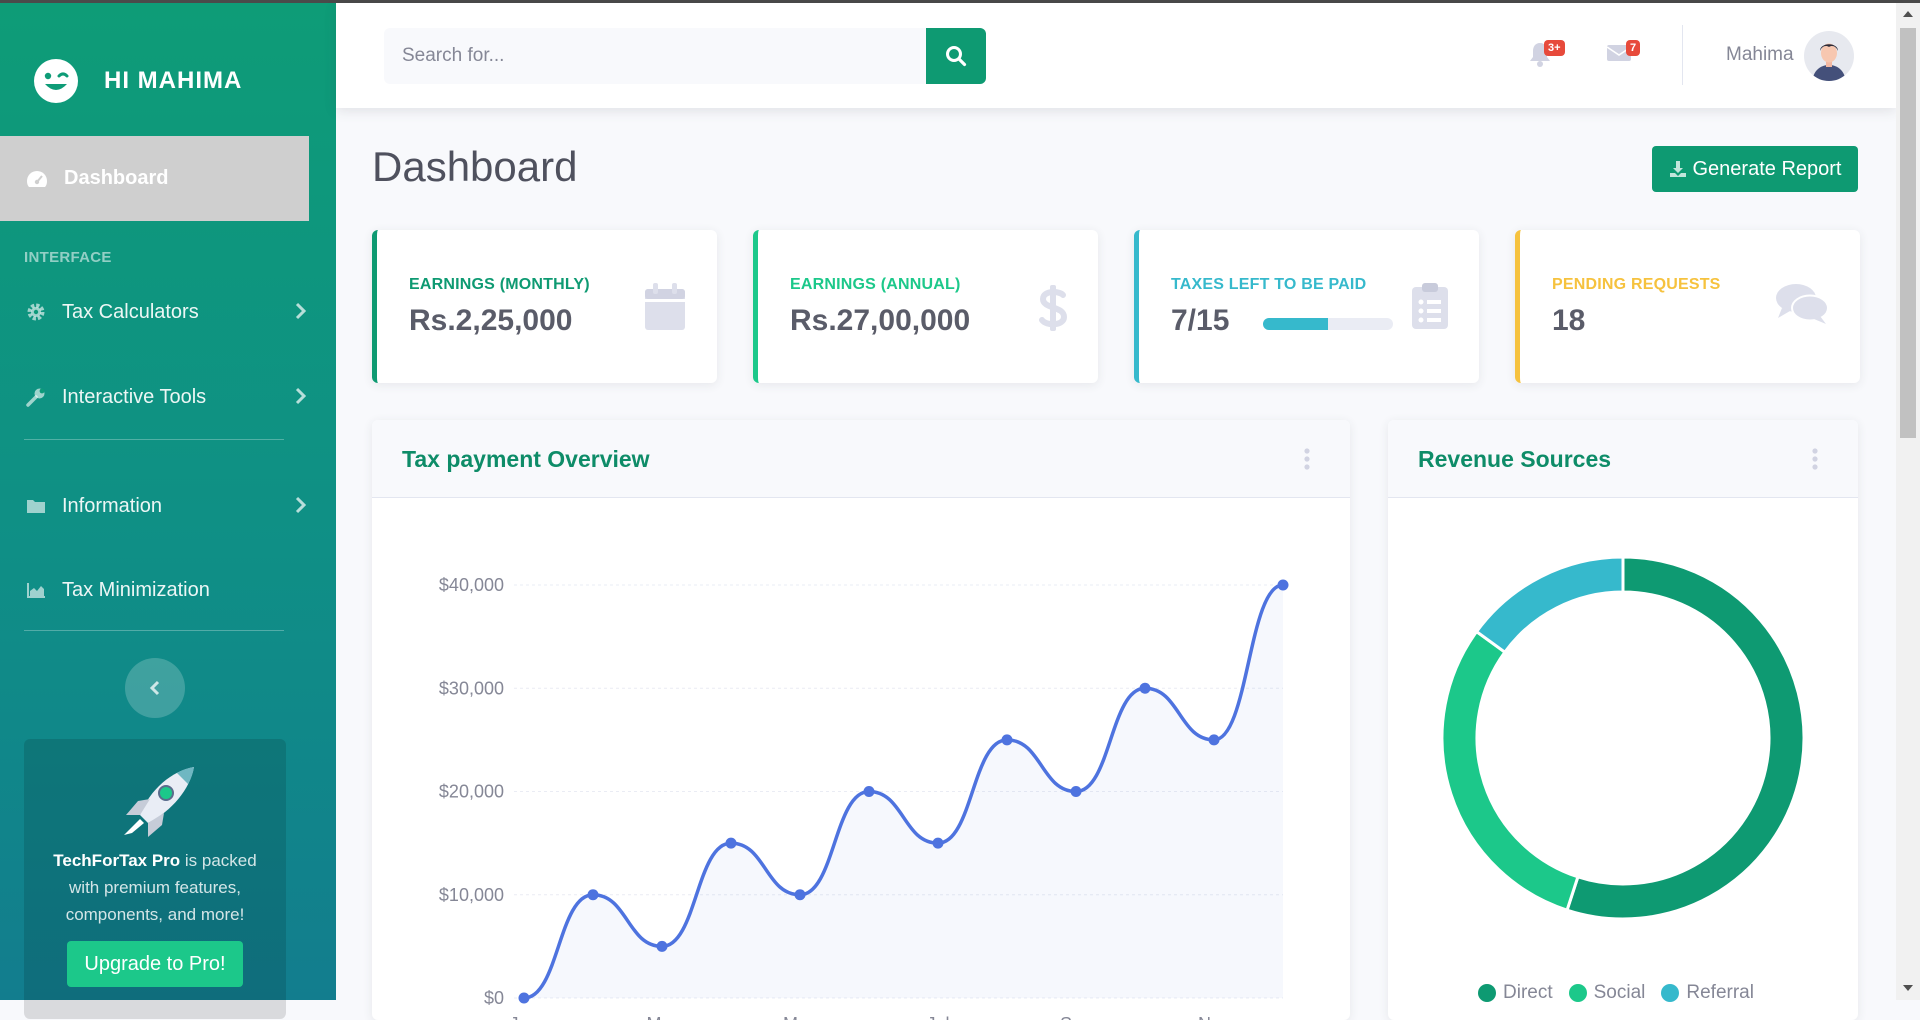  I want to click on search-input, so click(655, 56).